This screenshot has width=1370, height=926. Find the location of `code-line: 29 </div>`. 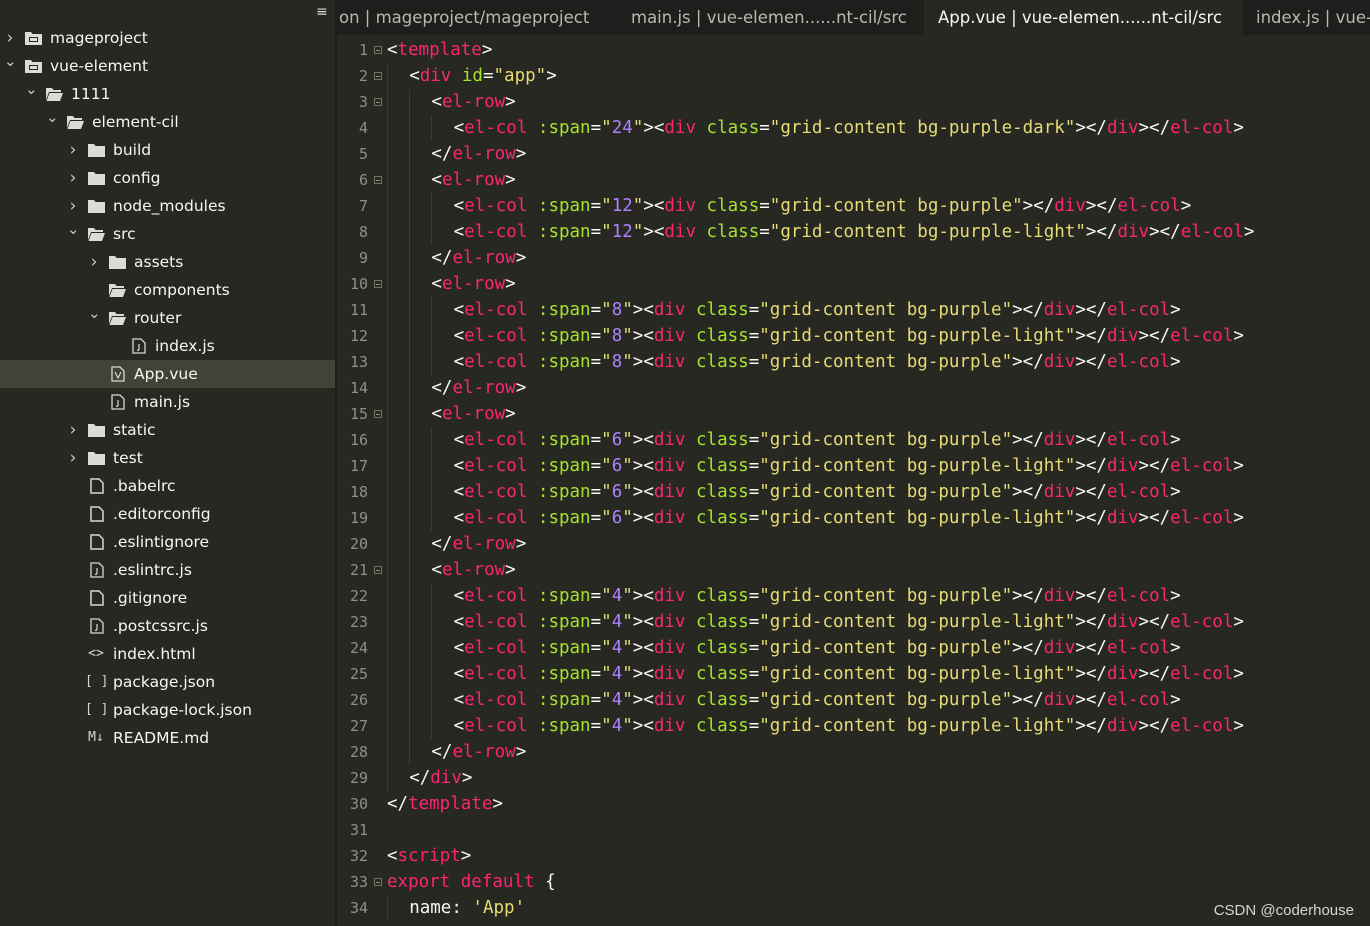

code-line: 29 </div> is located at coordinates (853, 778).